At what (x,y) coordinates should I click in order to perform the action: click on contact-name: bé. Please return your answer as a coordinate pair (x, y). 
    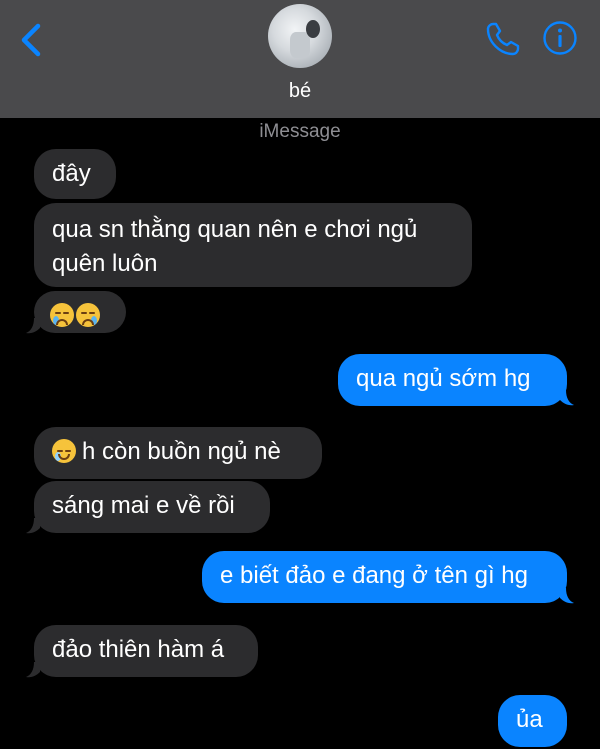
    Looking at the image, I should click on (300, 91).